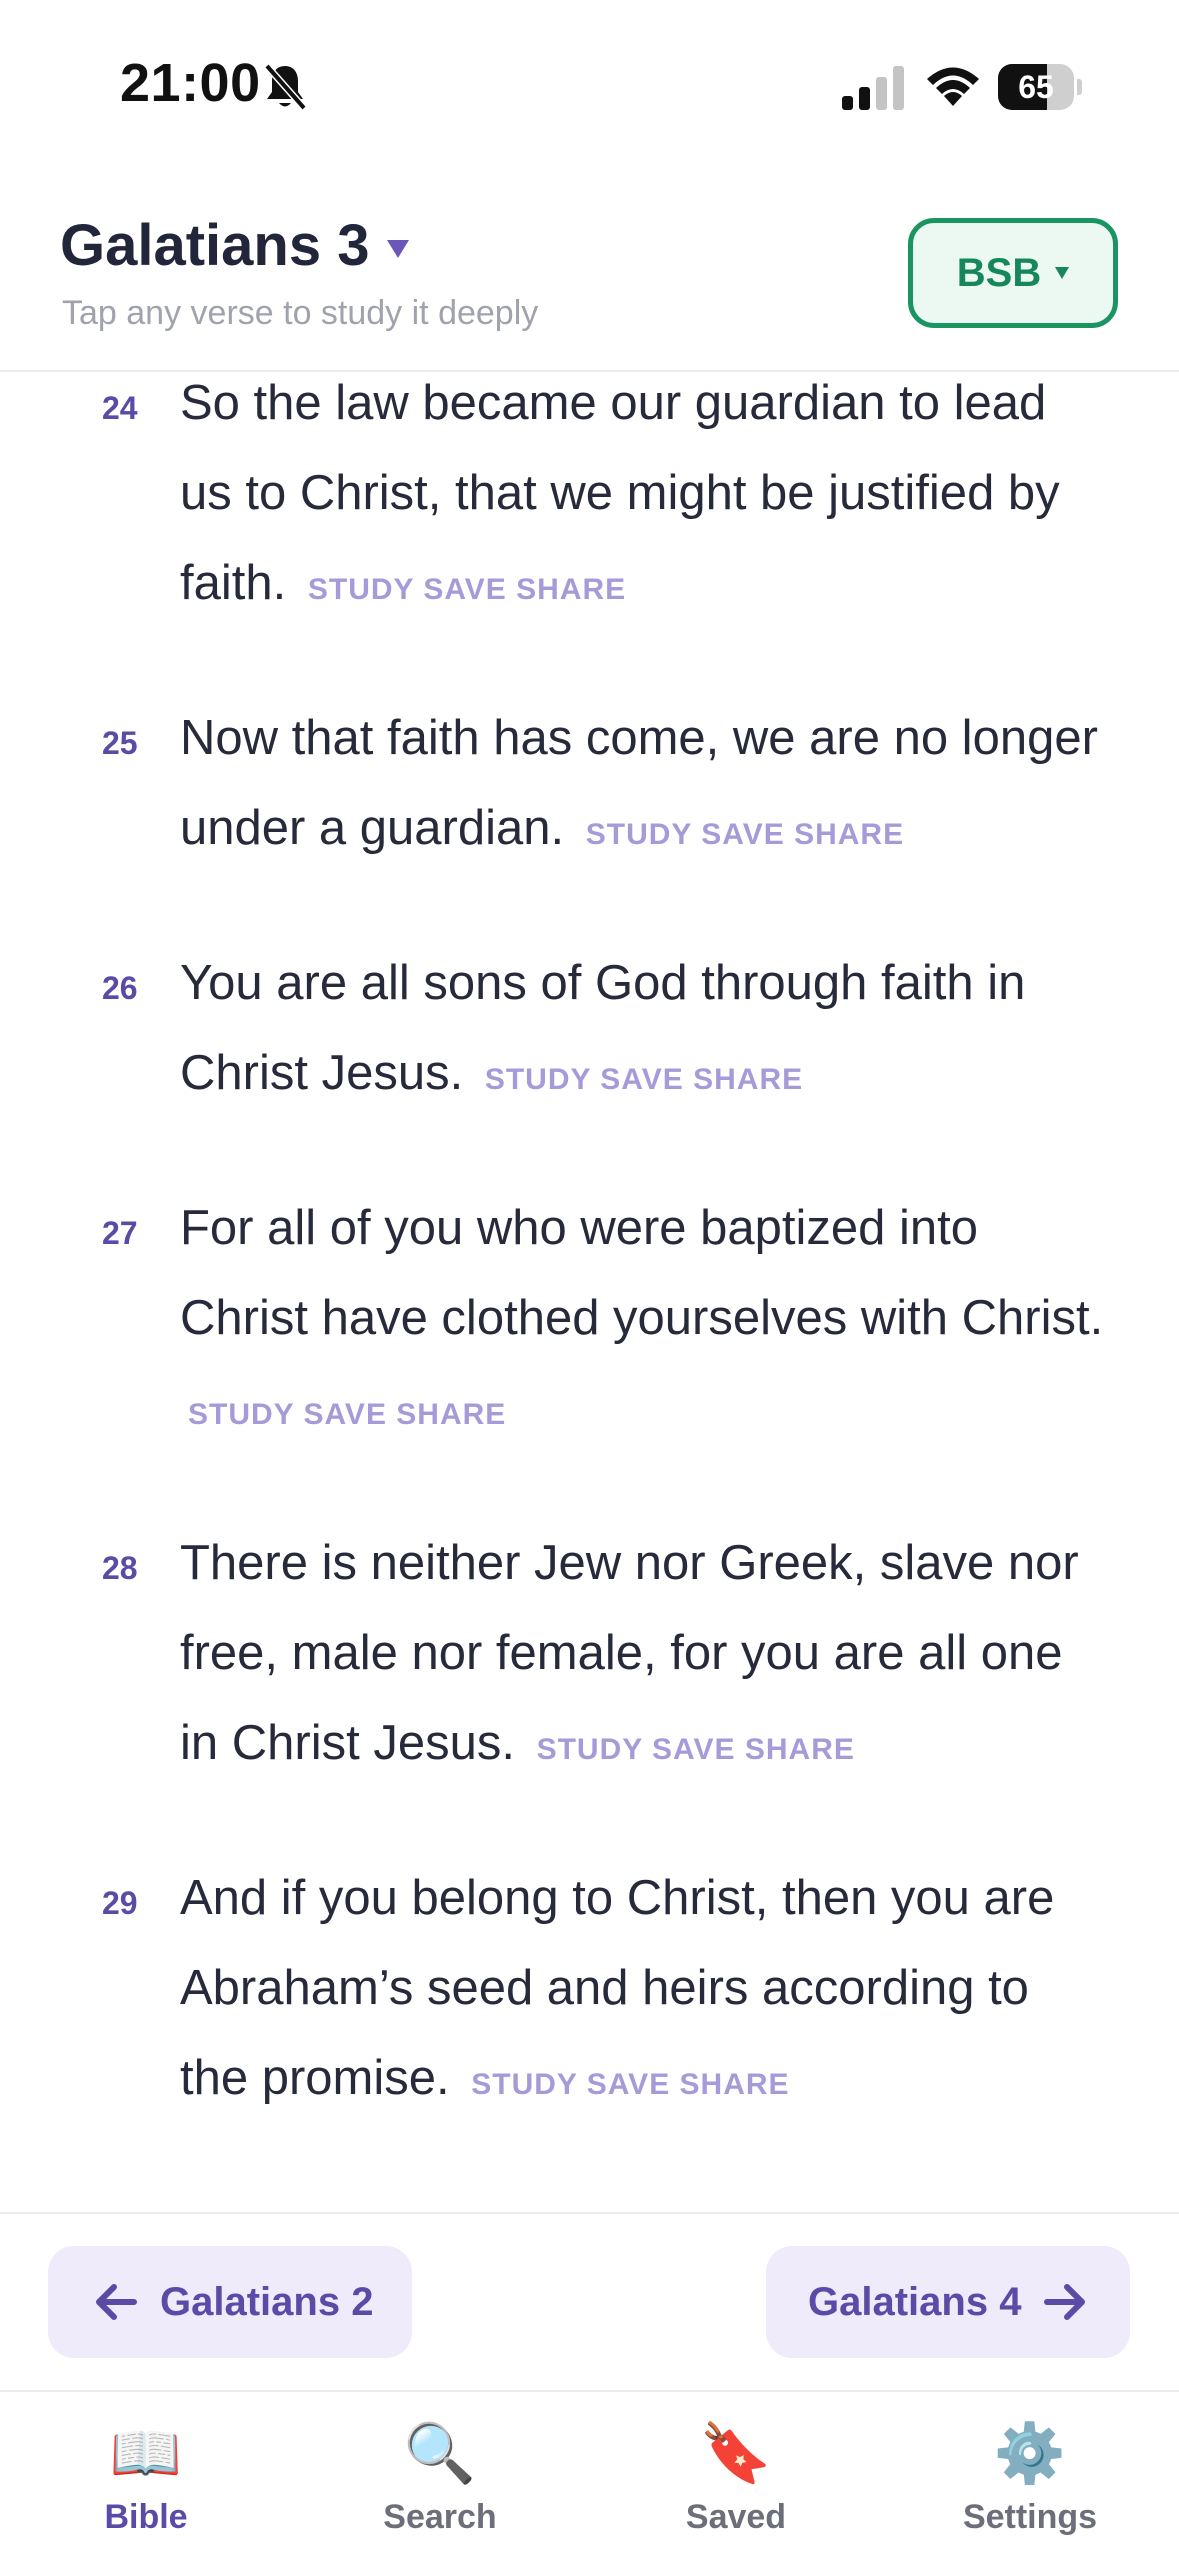 This screenshot has width=1179, height=2556. I want to click on silent-bell-icon, so click(285, 87).